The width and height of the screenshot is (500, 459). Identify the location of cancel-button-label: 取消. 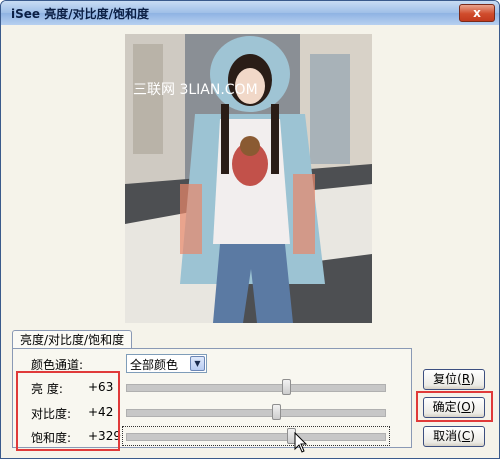
(445, 436).